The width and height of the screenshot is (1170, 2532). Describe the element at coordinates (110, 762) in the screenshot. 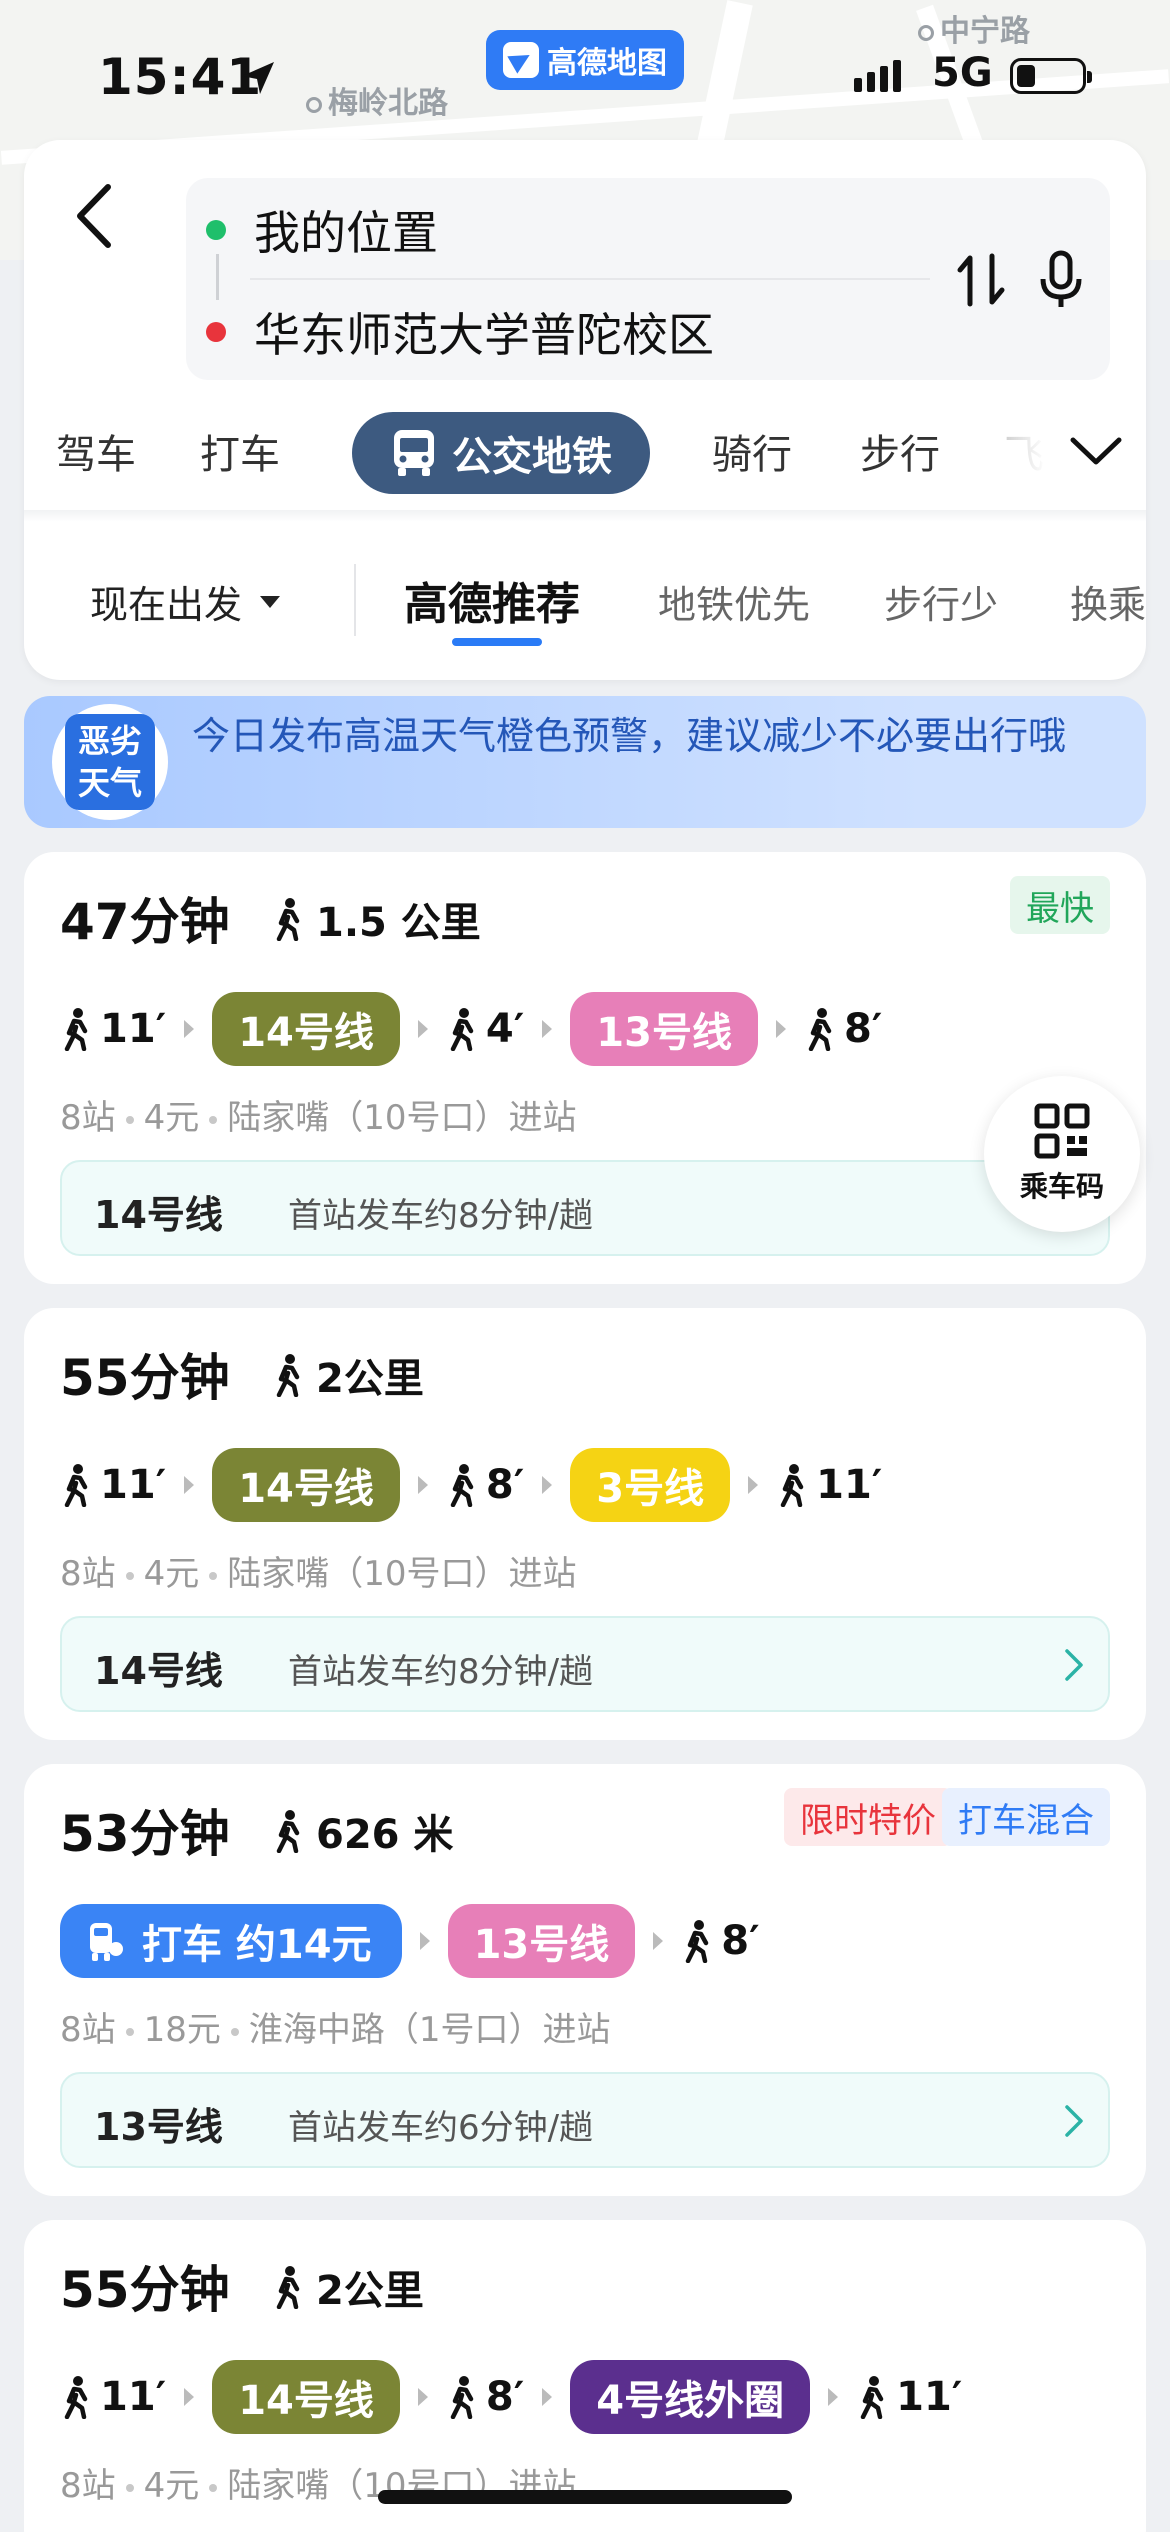

I see `weather-badge-icon: 恶劣 天气` at that location.